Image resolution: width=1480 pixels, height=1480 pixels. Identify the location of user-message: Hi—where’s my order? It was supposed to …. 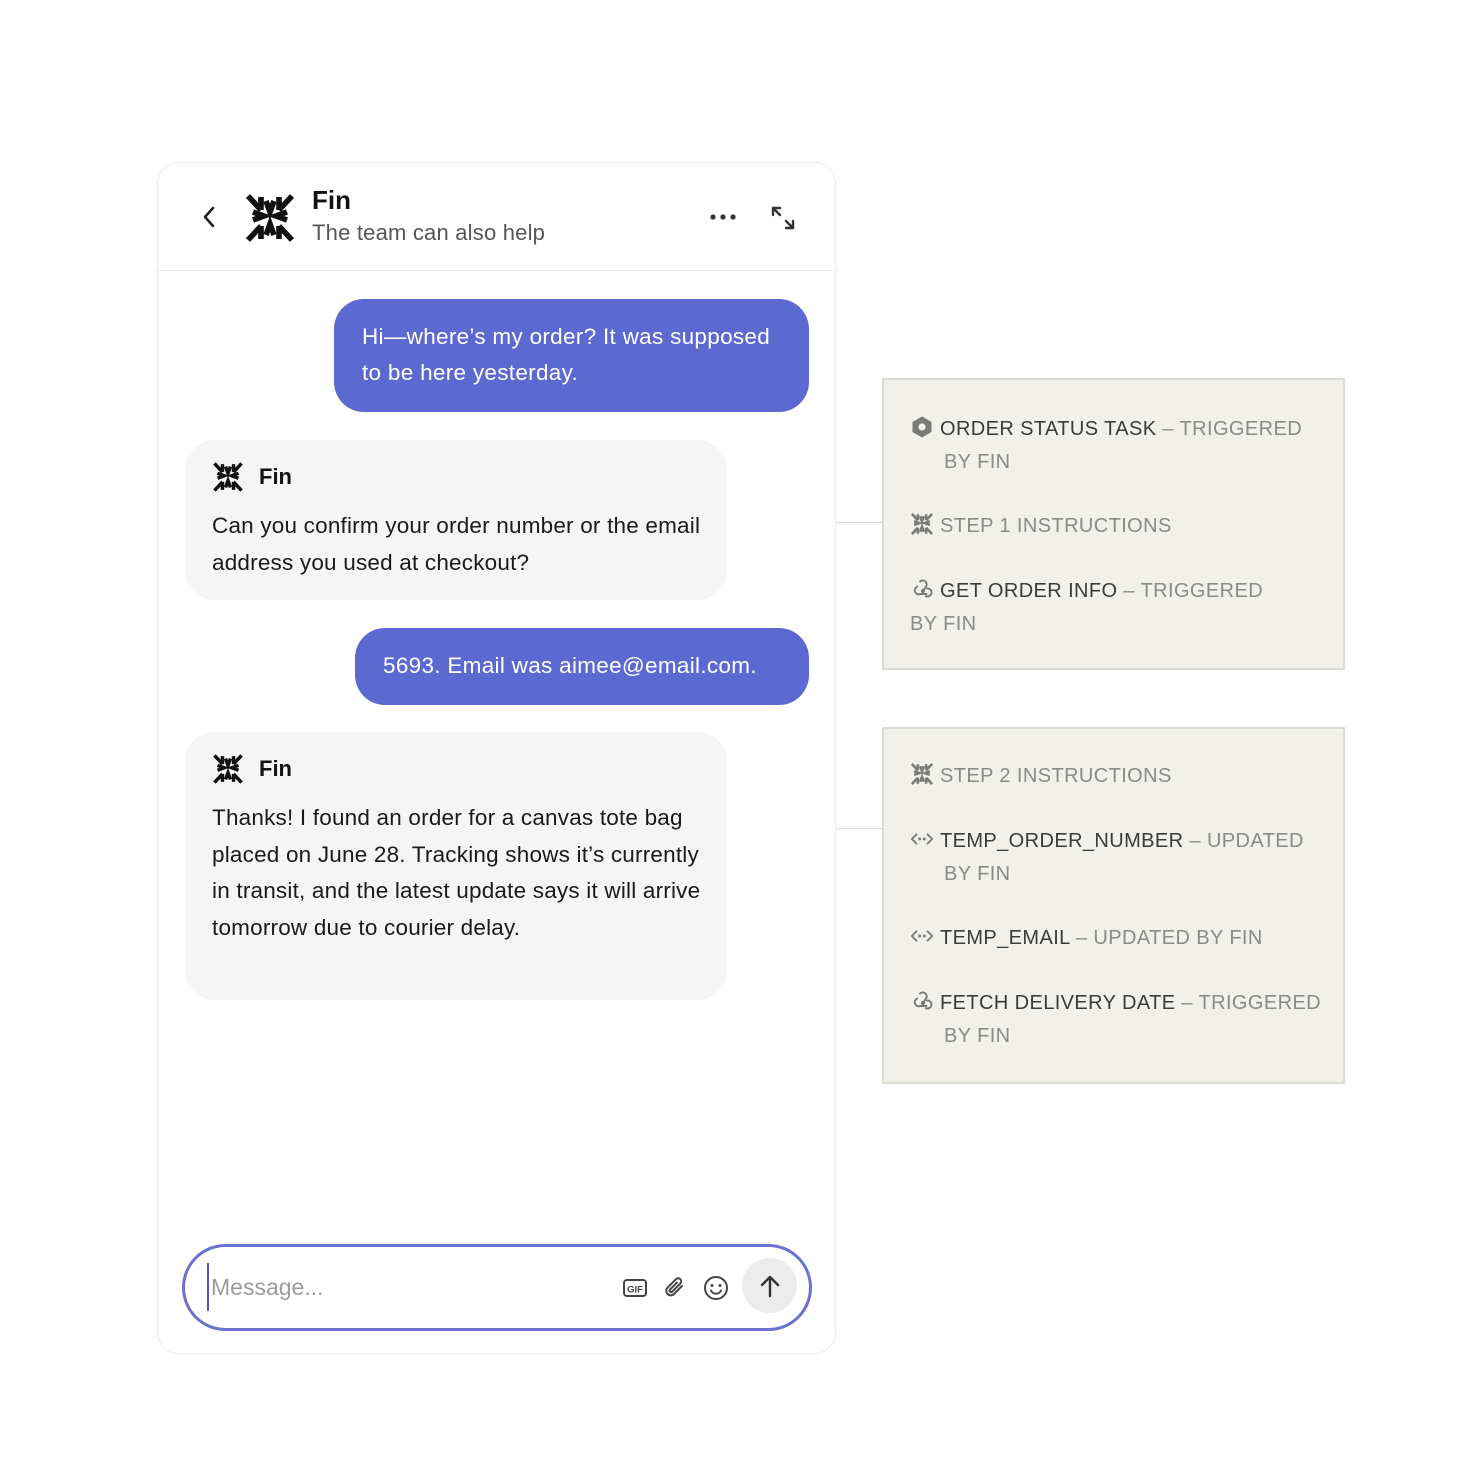
(571, 355).